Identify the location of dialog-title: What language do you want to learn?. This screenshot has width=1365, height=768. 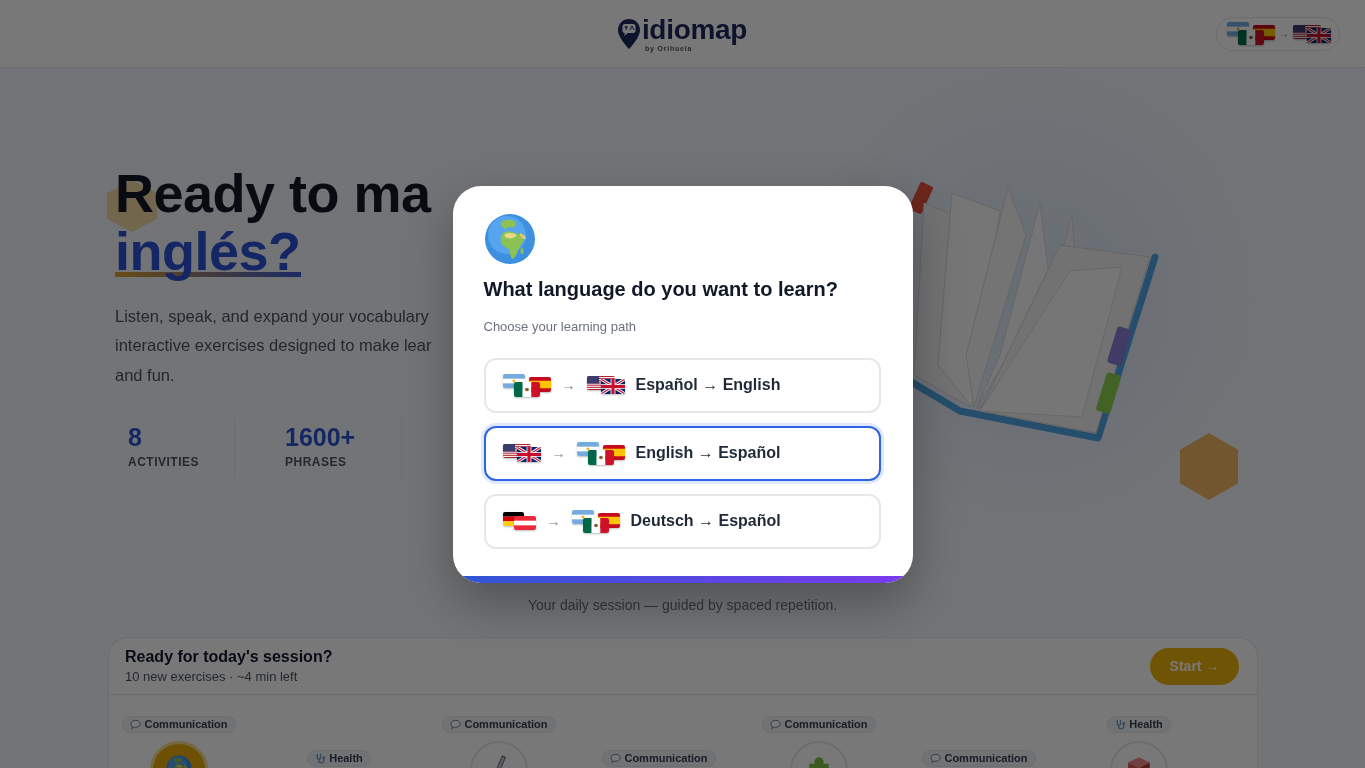
(661, 289).